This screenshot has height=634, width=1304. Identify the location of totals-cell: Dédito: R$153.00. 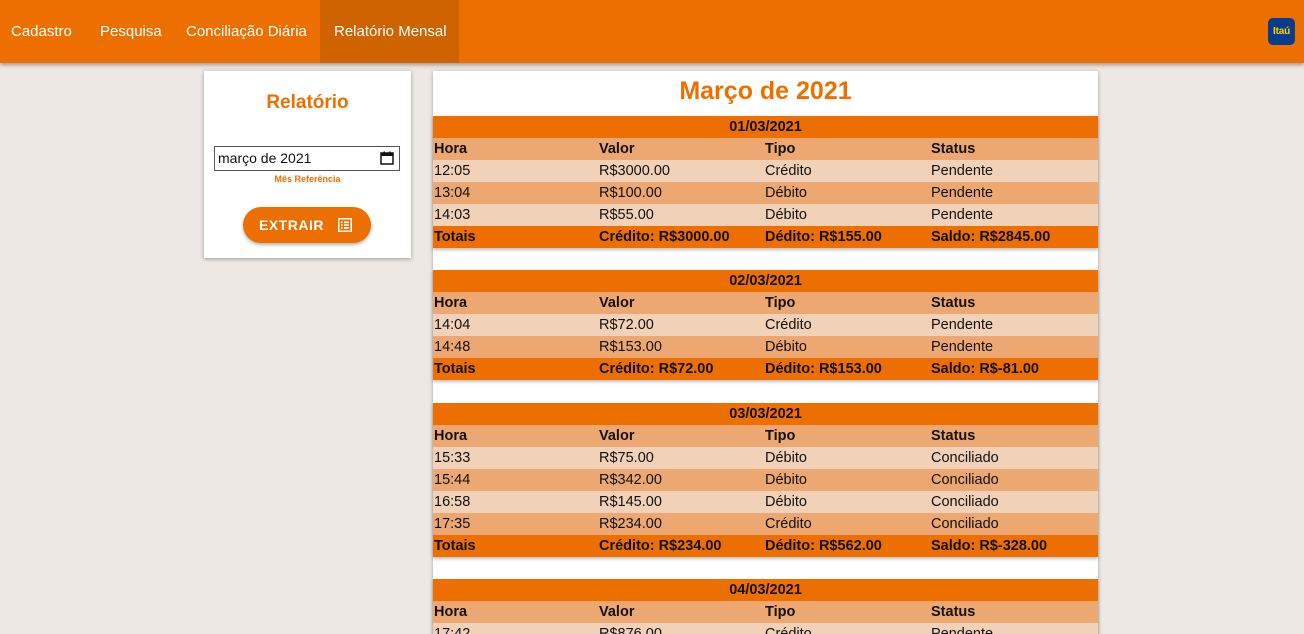
(823, 369).